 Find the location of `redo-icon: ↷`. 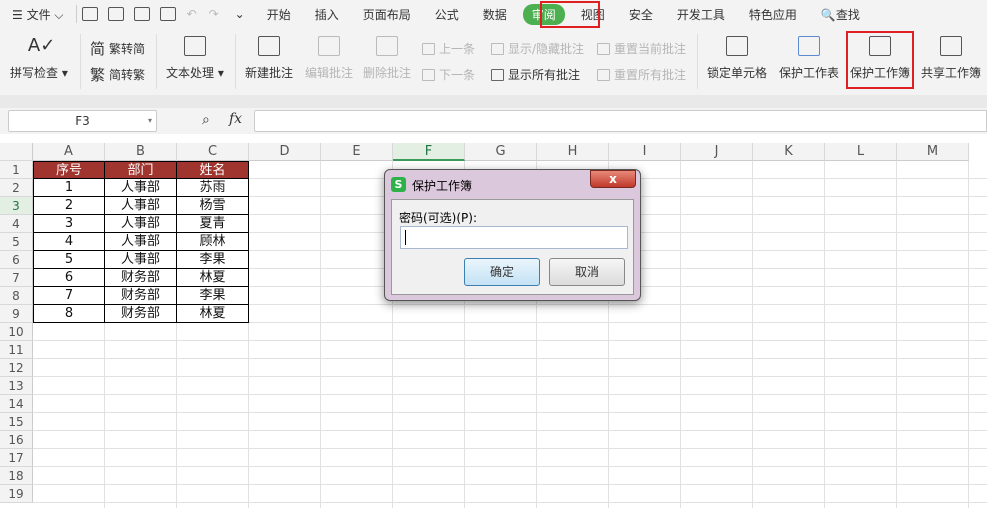

redo-icon: ↷ is located at coordinates (214, 14).